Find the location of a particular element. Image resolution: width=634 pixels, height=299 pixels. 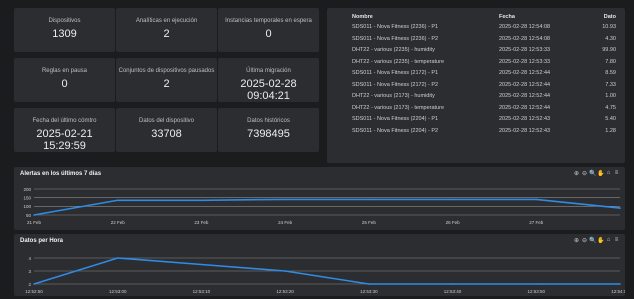

x-tick-label: 21 Feb is located at coordinates (34, 222).